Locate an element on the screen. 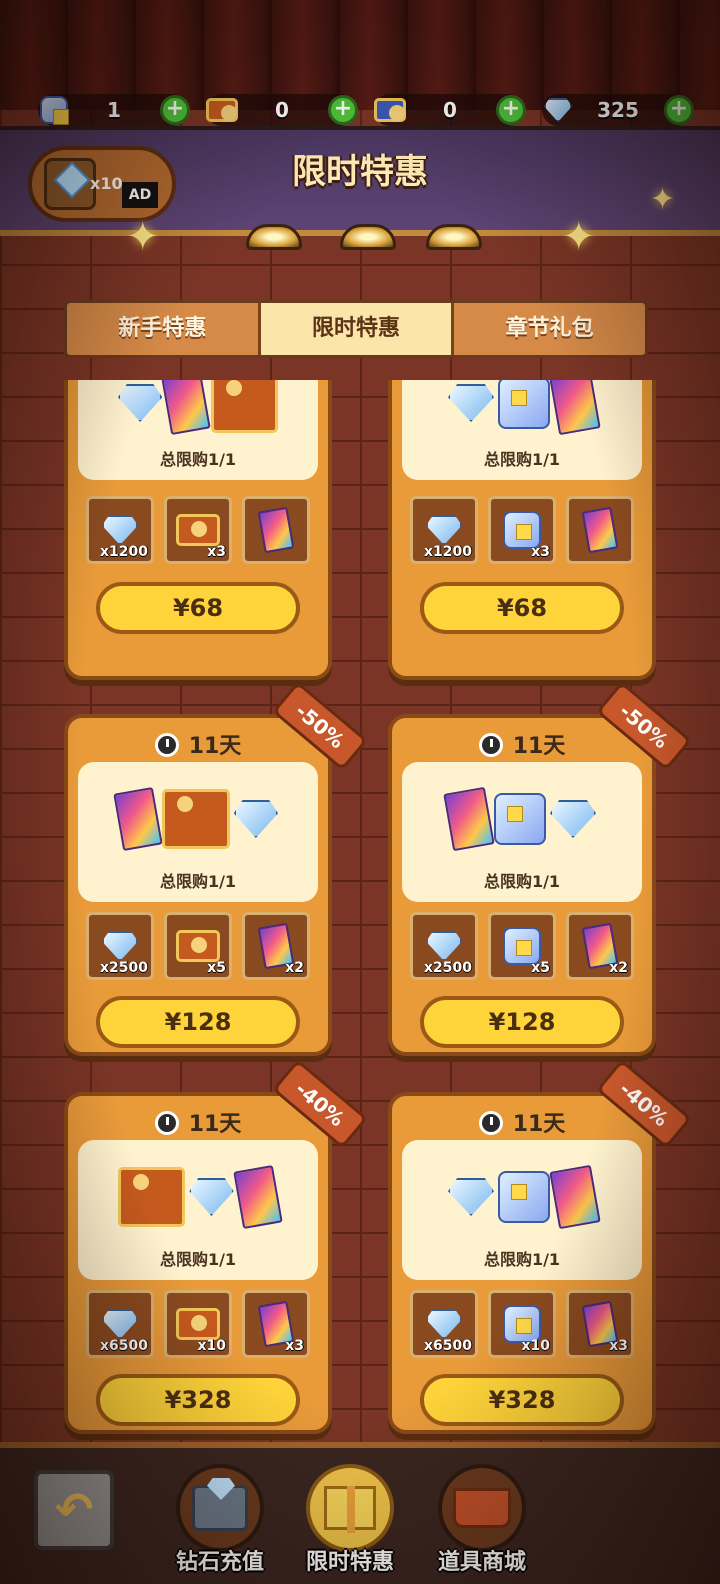  item-cube: x10 is located at coordinates (522, 1324).